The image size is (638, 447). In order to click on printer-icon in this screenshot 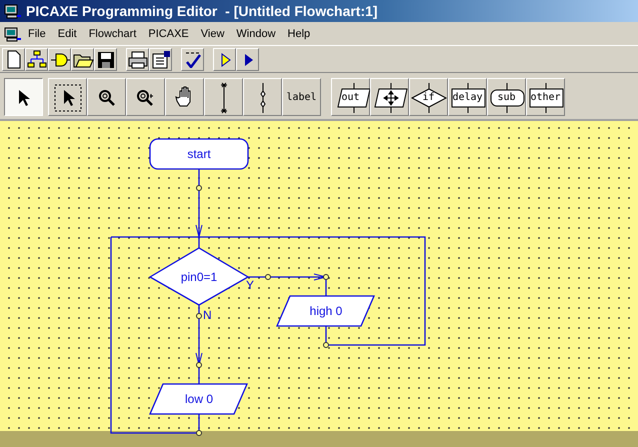, I will do `click(138, 59)`.